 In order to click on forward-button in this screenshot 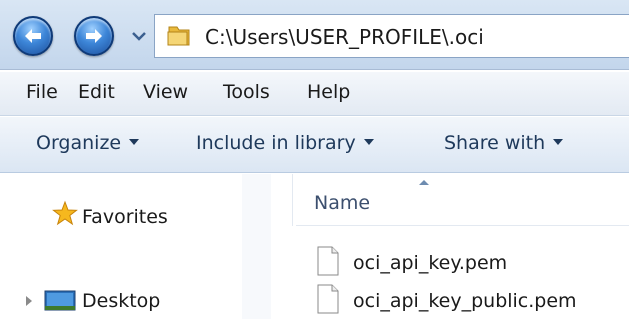, I will do `click(94, 36)`.